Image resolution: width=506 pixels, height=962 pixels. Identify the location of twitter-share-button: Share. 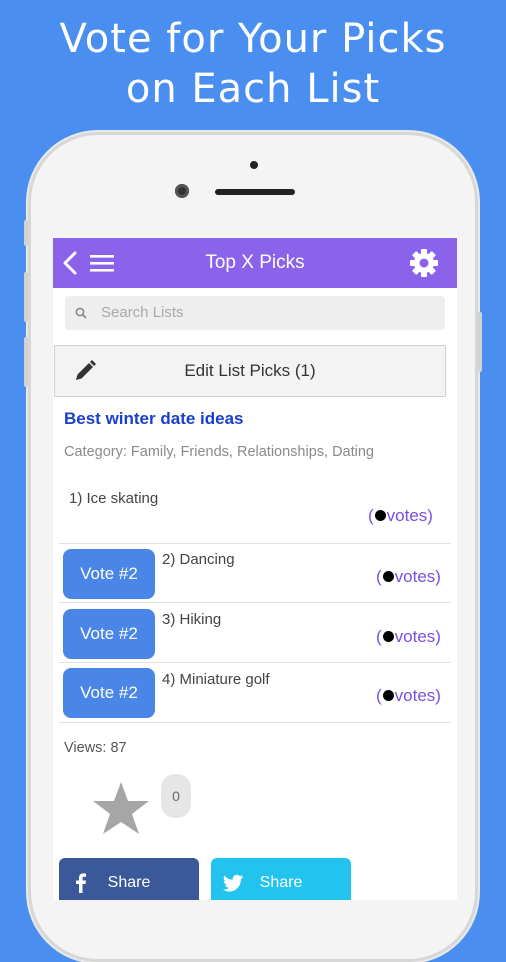
(281, 879).